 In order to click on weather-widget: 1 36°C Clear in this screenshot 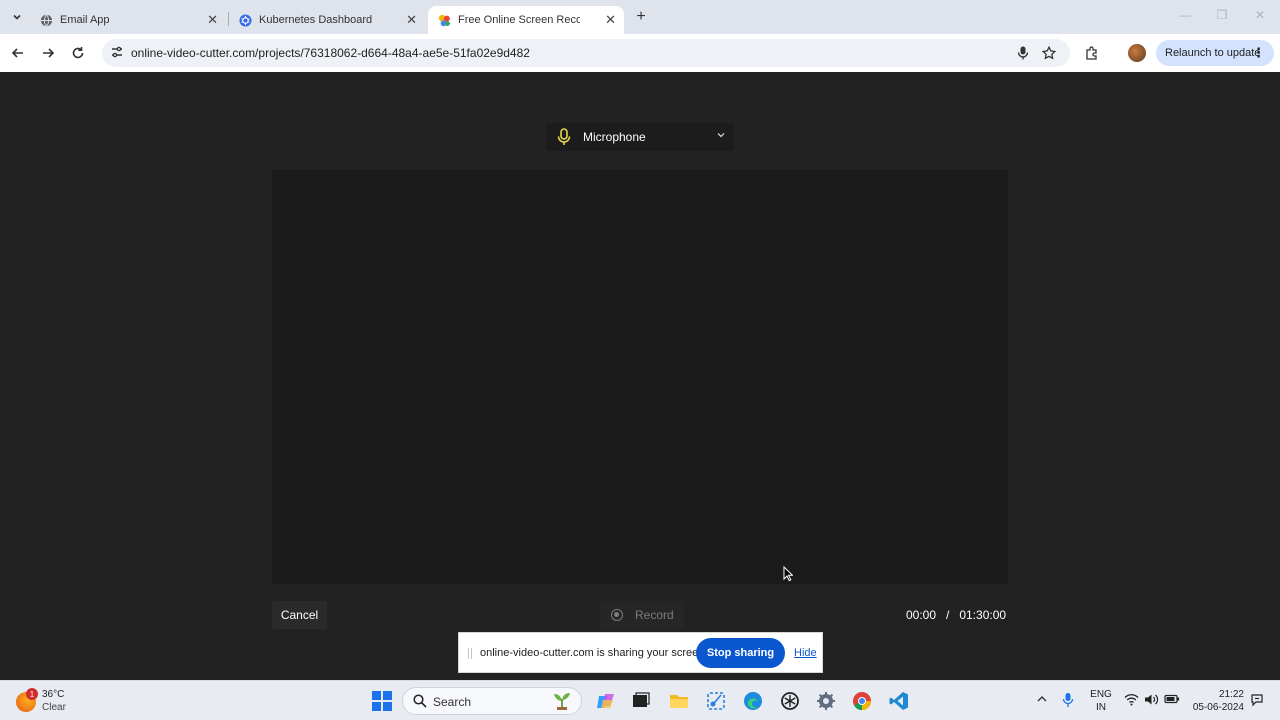, I will do `click(46, 701)`.